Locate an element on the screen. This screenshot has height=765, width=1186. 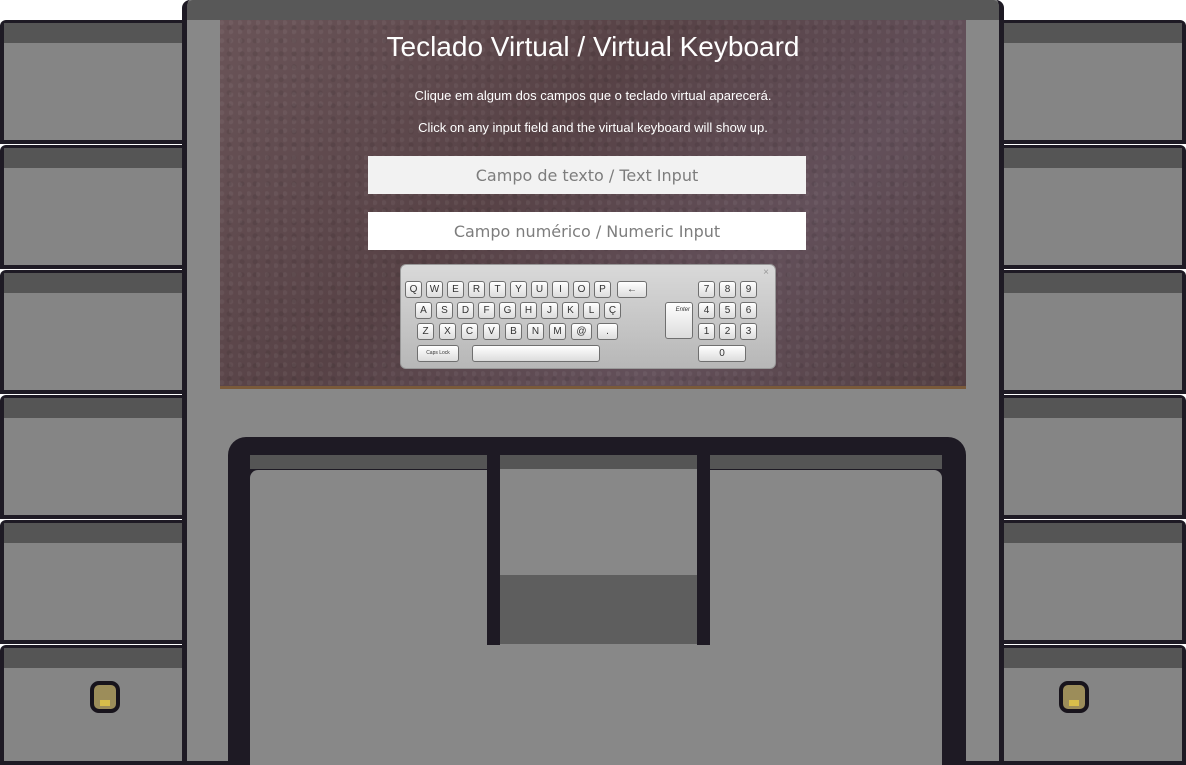
key-m: M is located at coordinates (557, 331).